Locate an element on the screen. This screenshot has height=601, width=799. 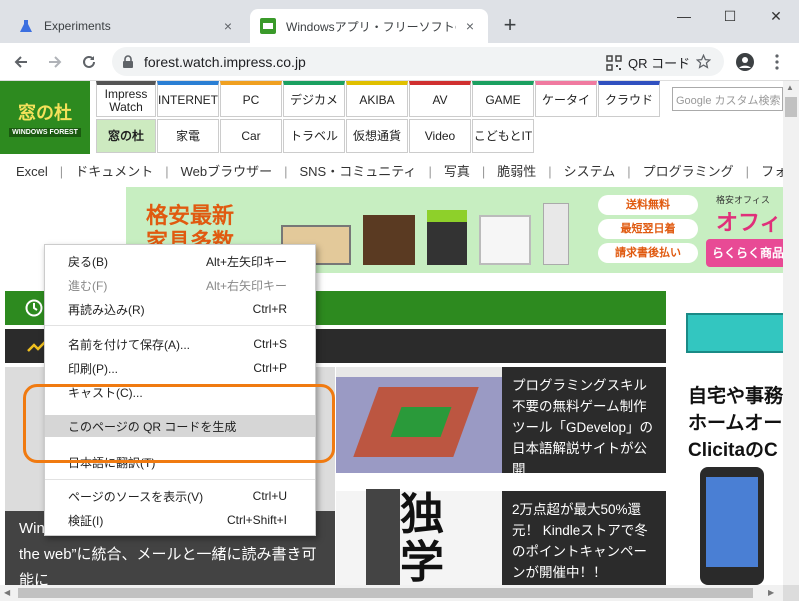
menu-item-label: ページのソースを表示(V) is located at coordinates (136, 496).